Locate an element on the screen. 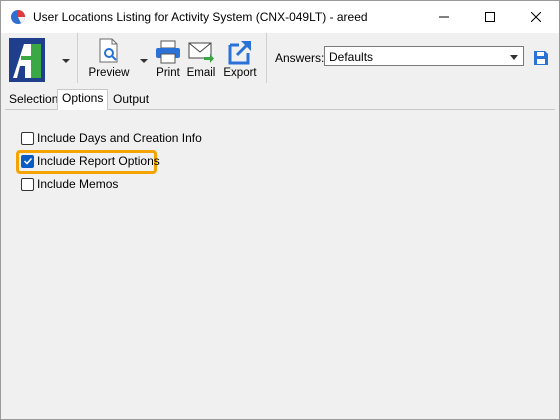 This screenshot has height=420, width=560. answers-select: Defaults is located at coordinates (424, 56).